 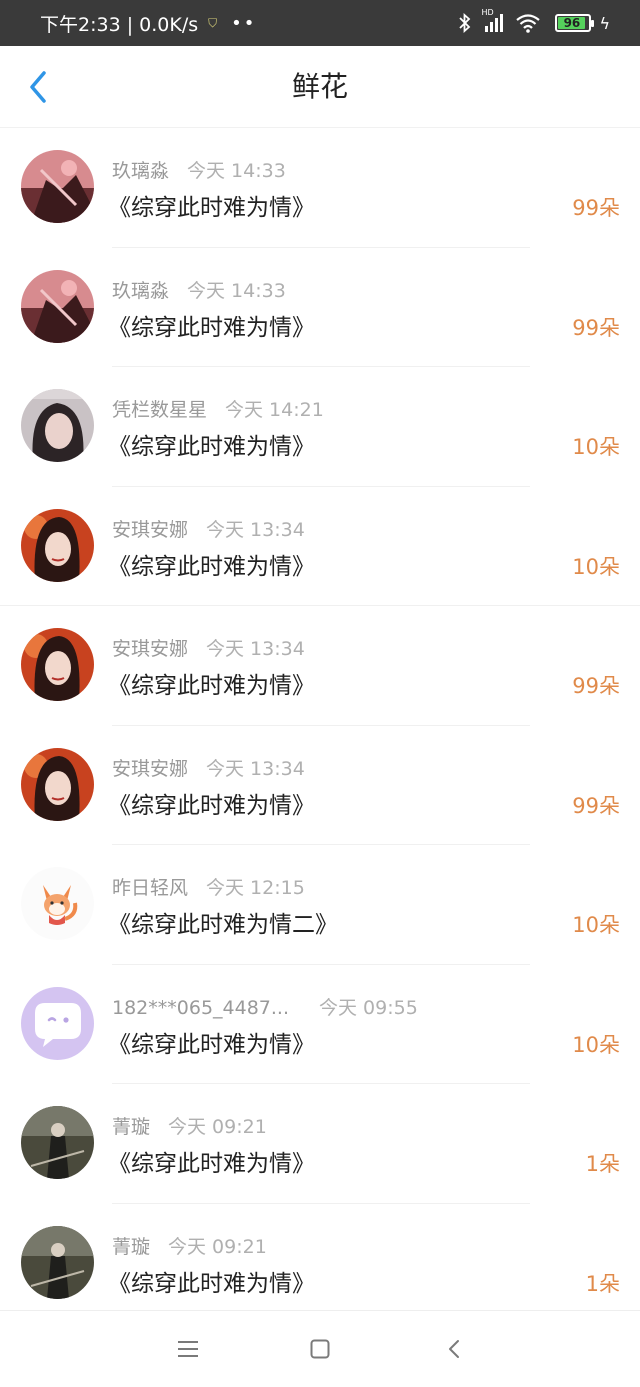 I want to click on wifi-icon, so click(x=528, y=23).